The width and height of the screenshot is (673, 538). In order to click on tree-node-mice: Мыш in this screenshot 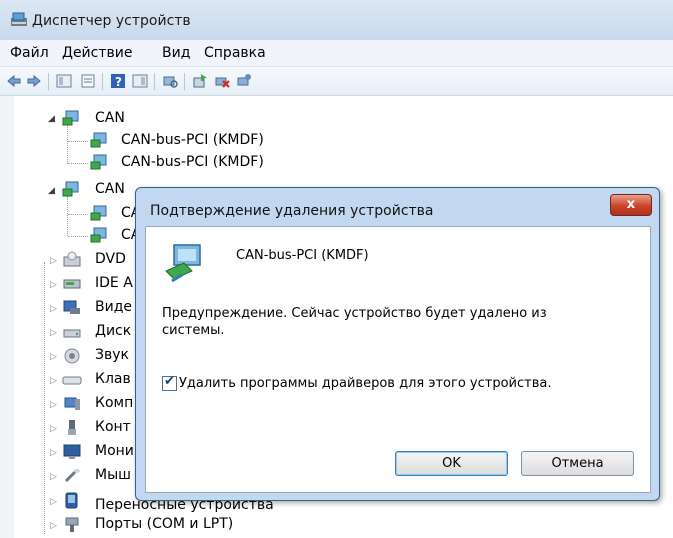, I will do `click(113, 475)`.